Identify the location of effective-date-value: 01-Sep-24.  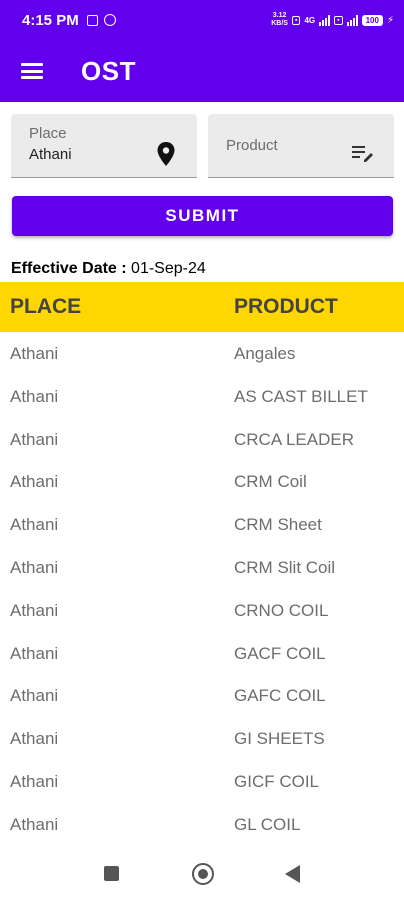
(168, 268).